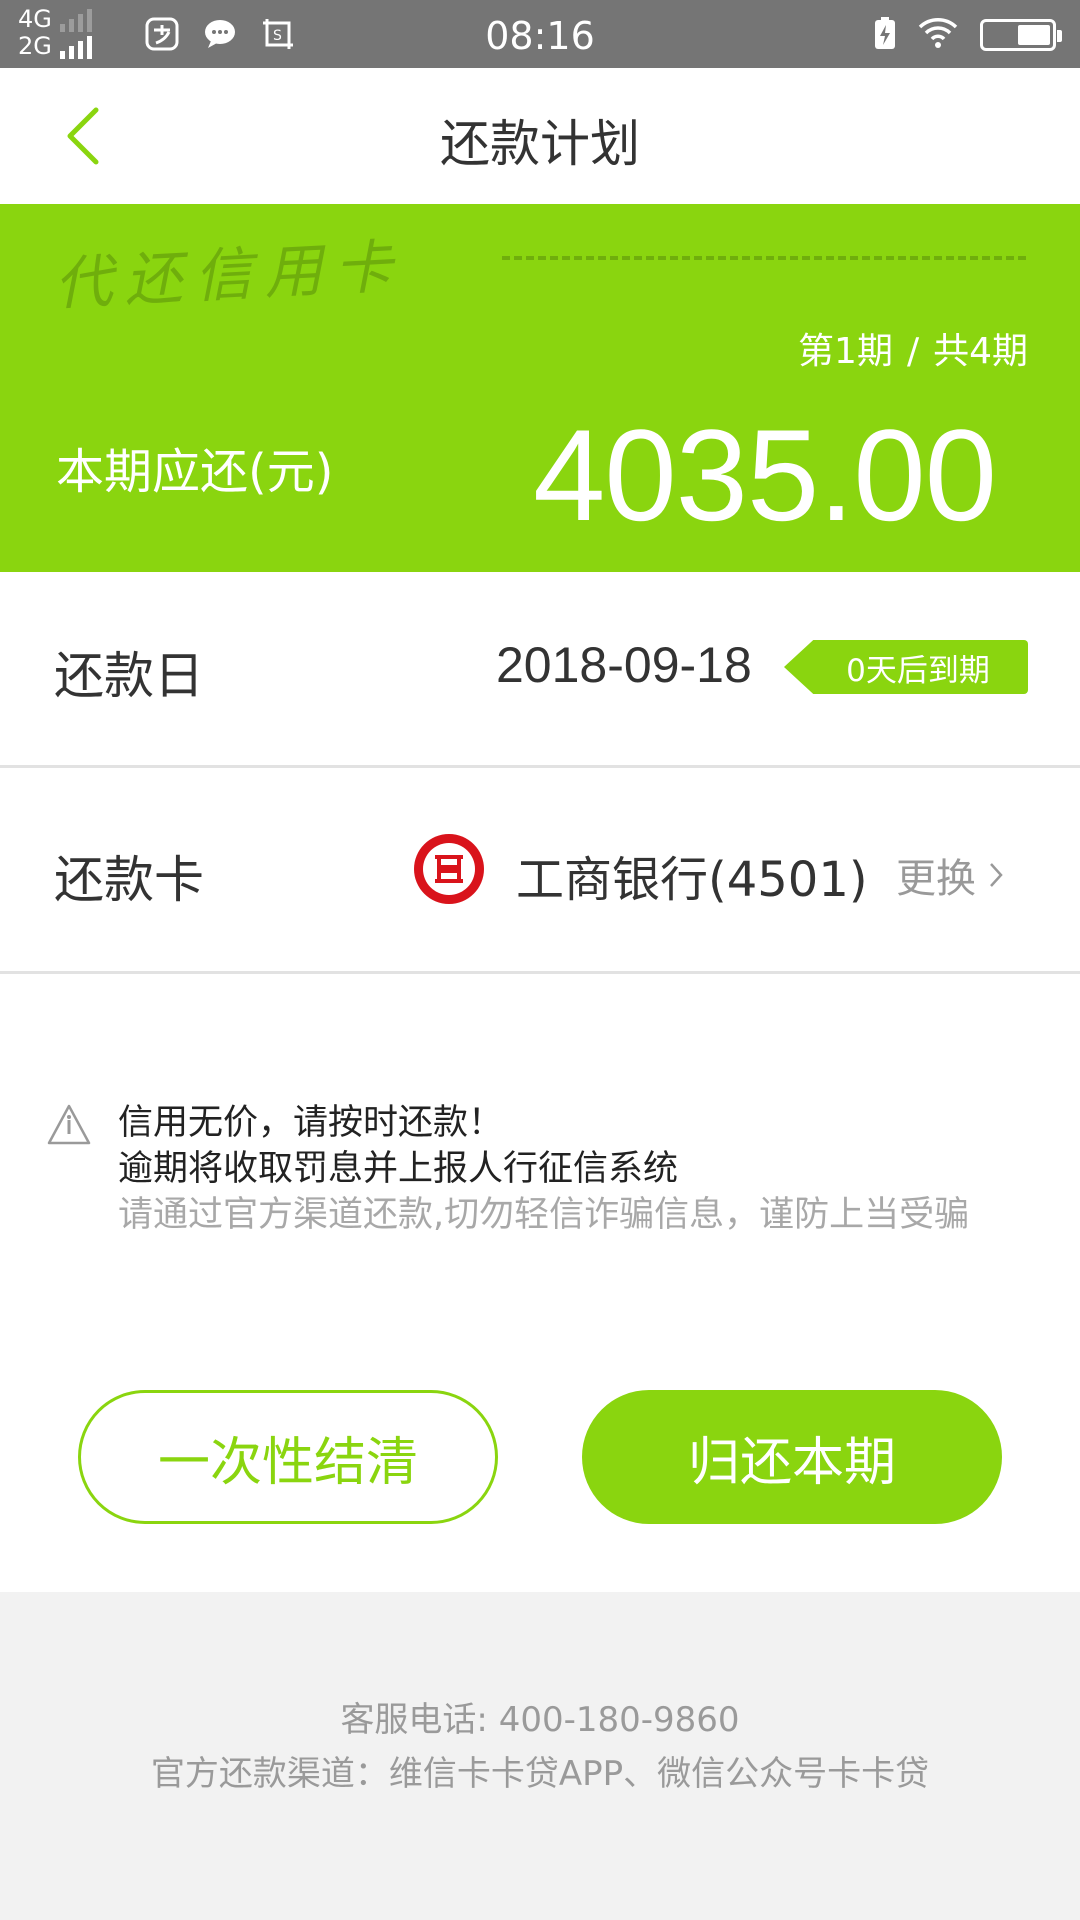  What do you see at coordinates (980, 351) in the screenshot?
I see `period-total: 共4期` at bounding box center [980, 351].